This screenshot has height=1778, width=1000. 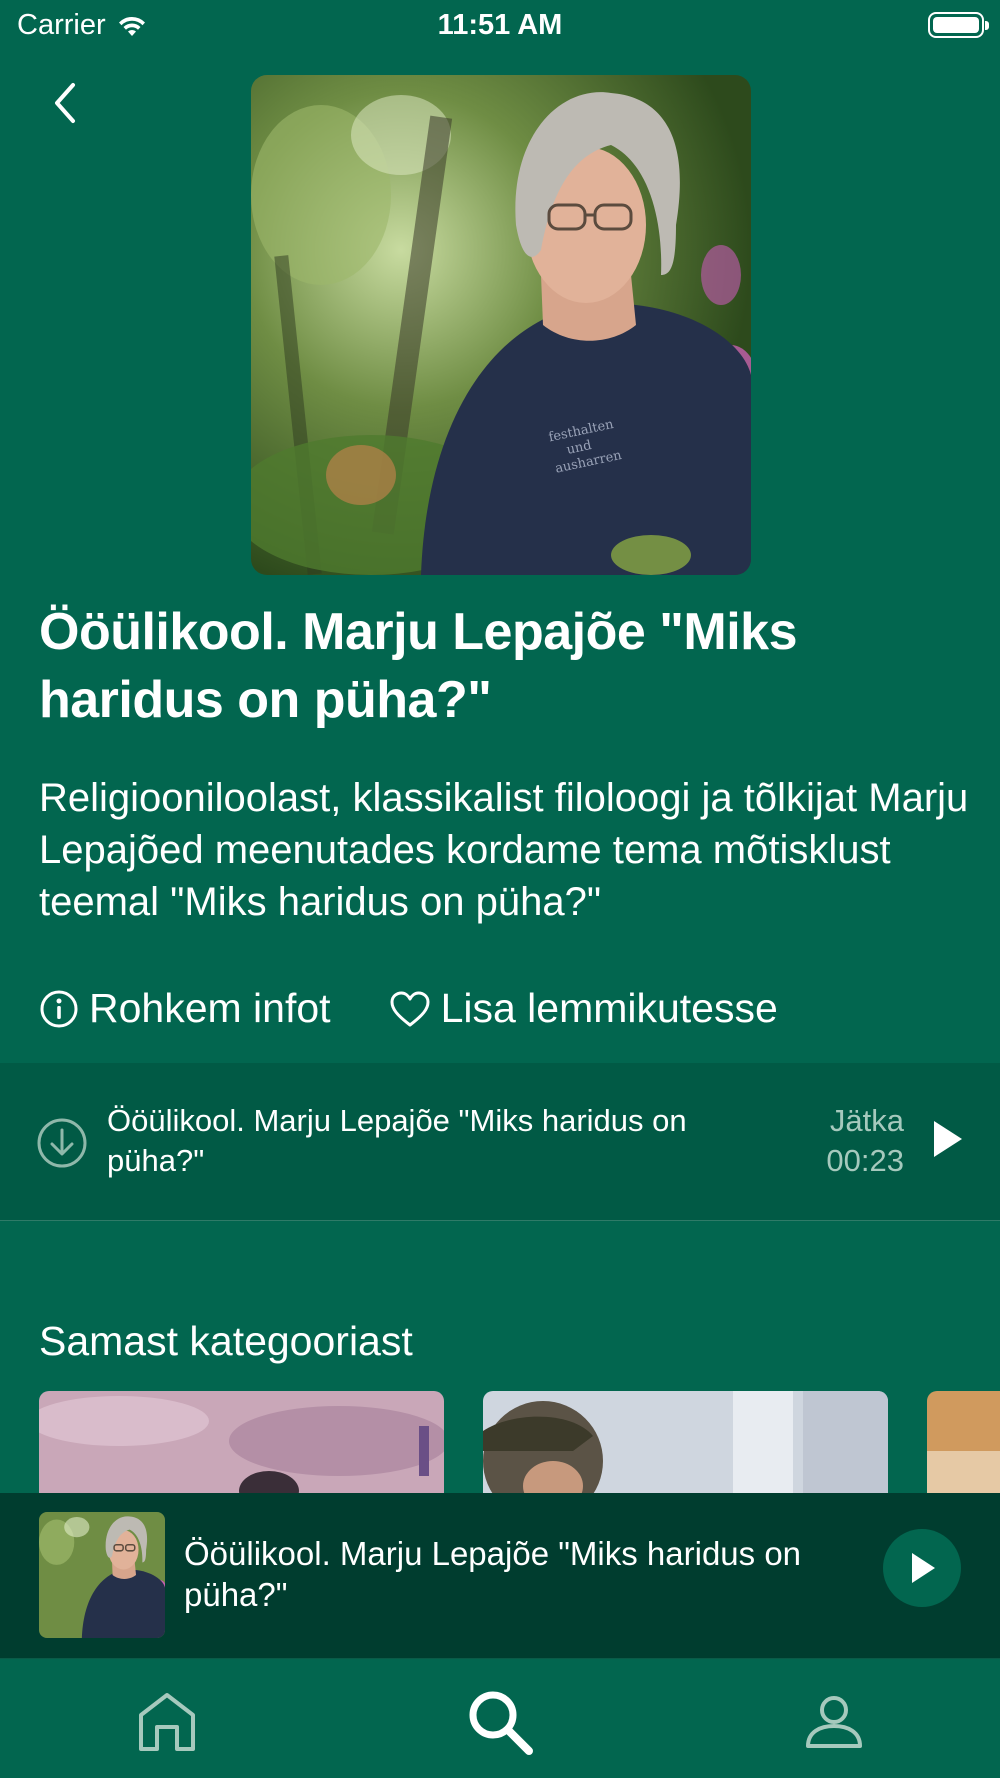 What do you see at coordinates (866, 1120) in the screenshot?
I see `resume-label: Jätka` at bounding box center [866, 1120].